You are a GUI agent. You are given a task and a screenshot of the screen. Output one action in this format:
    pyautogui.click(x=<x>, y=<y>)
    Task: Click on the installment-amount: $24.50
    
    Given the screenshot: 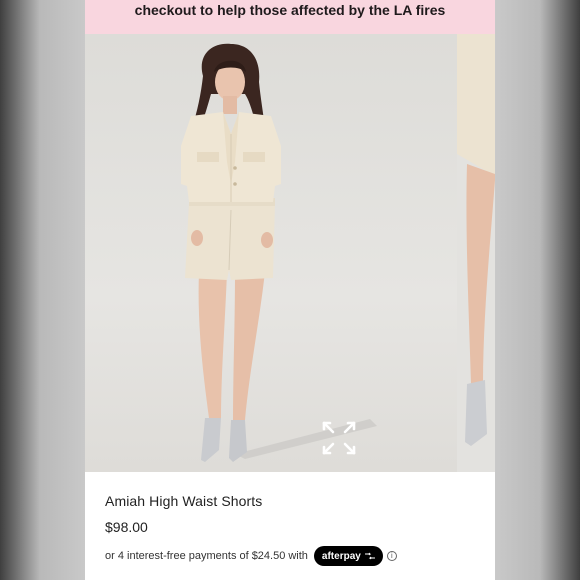 What is the action you would take?
    pyautogui.click(x=268, y=556)
    